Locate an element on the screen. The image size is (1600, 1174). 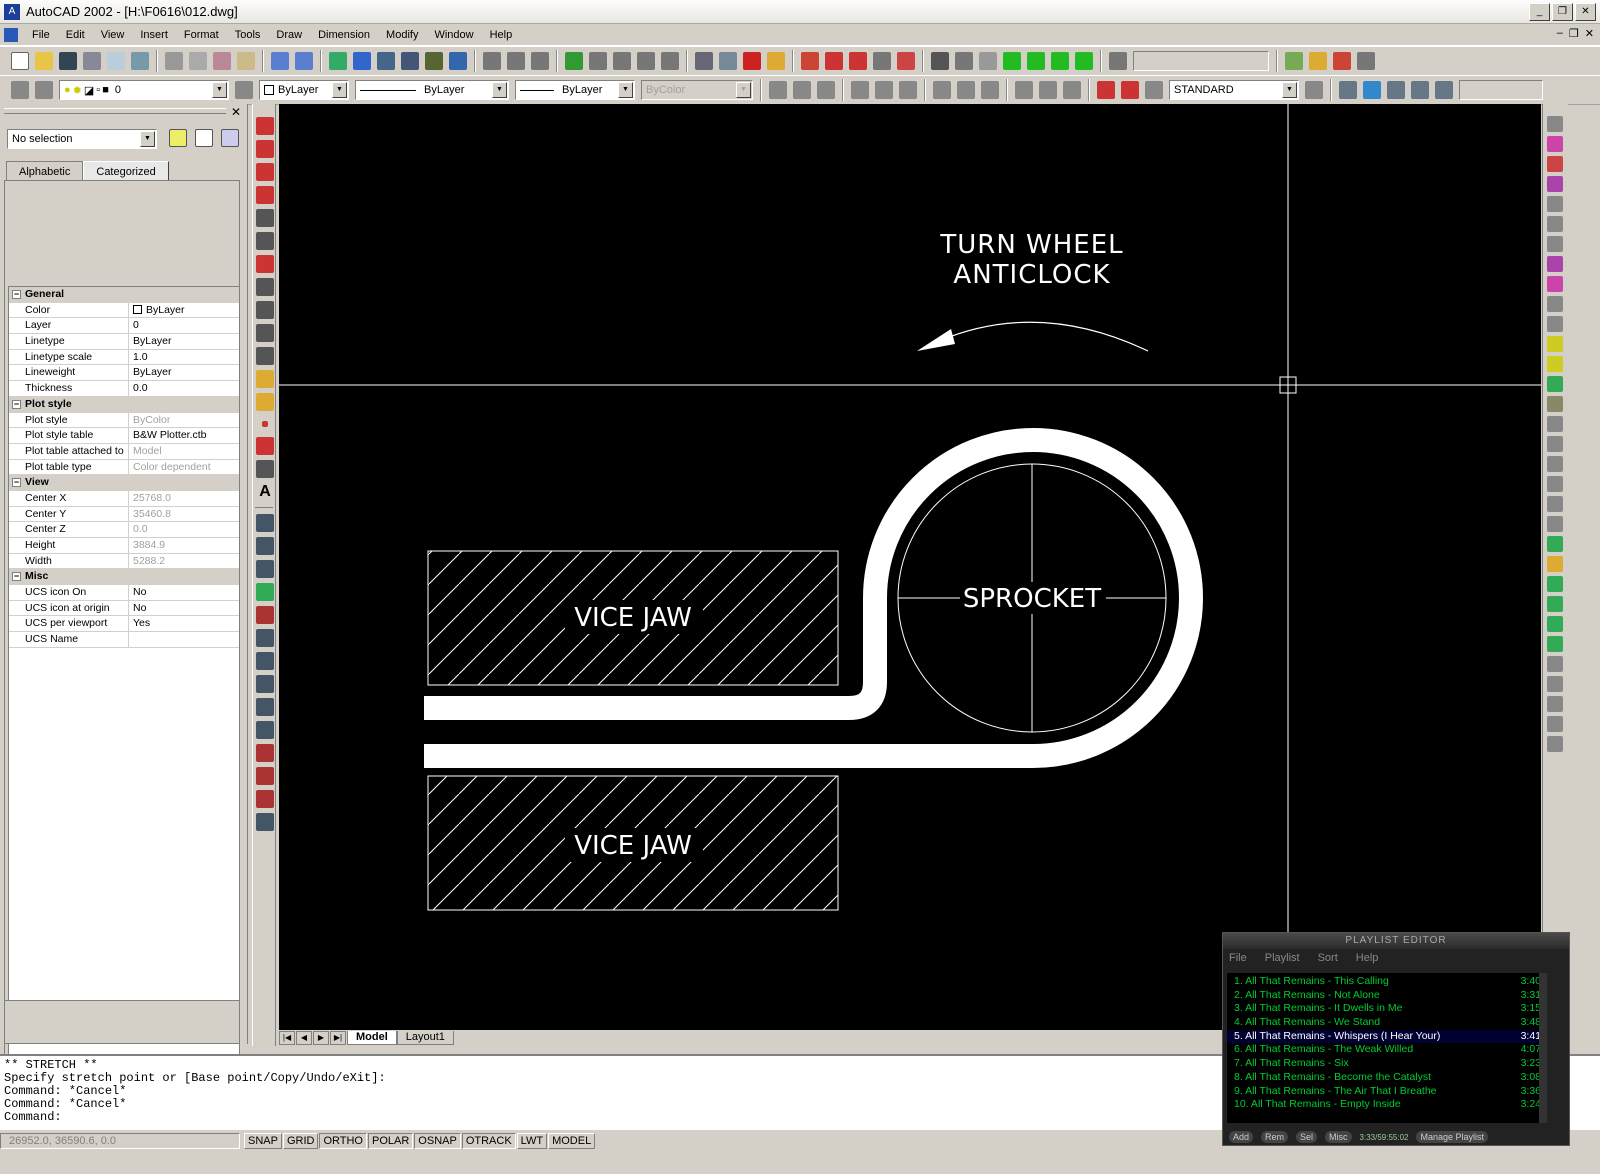
vice-jaw-top-label: VICE JAW is located at coordinates (633, 618).